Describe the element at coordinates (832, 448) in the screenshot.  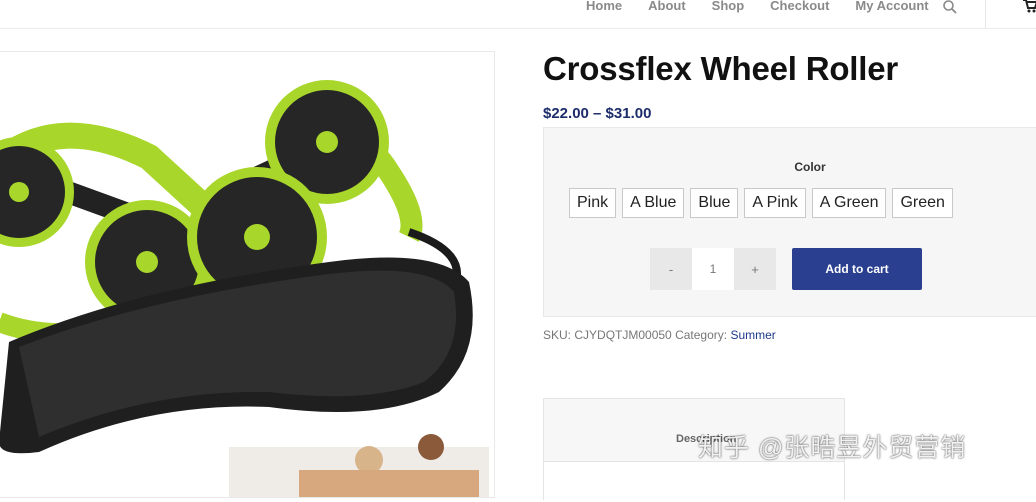
I see `watermark: 知乎 @张晧昱外贸营销` at that location.